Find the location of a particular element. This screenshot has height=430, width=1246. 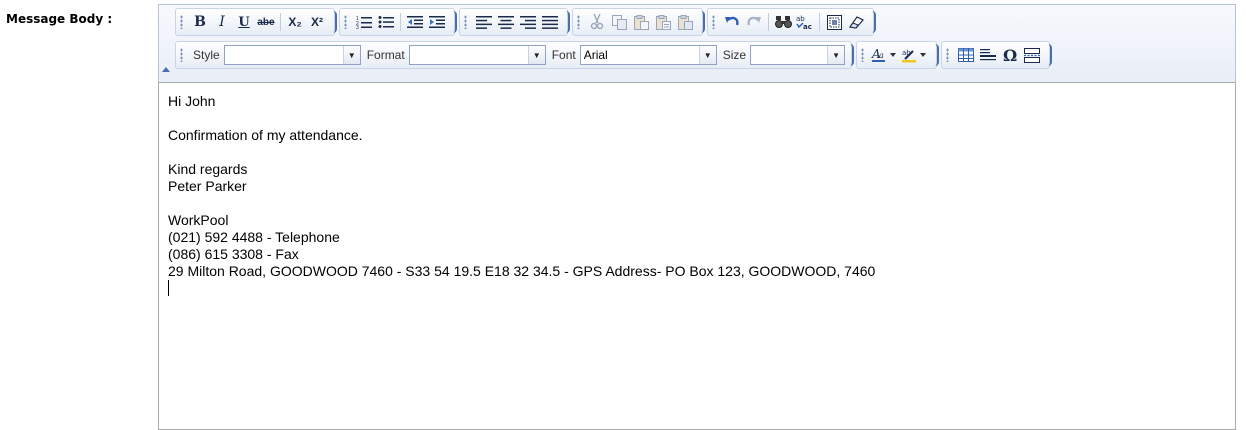

paste-button is located at coordinates (641, 22).